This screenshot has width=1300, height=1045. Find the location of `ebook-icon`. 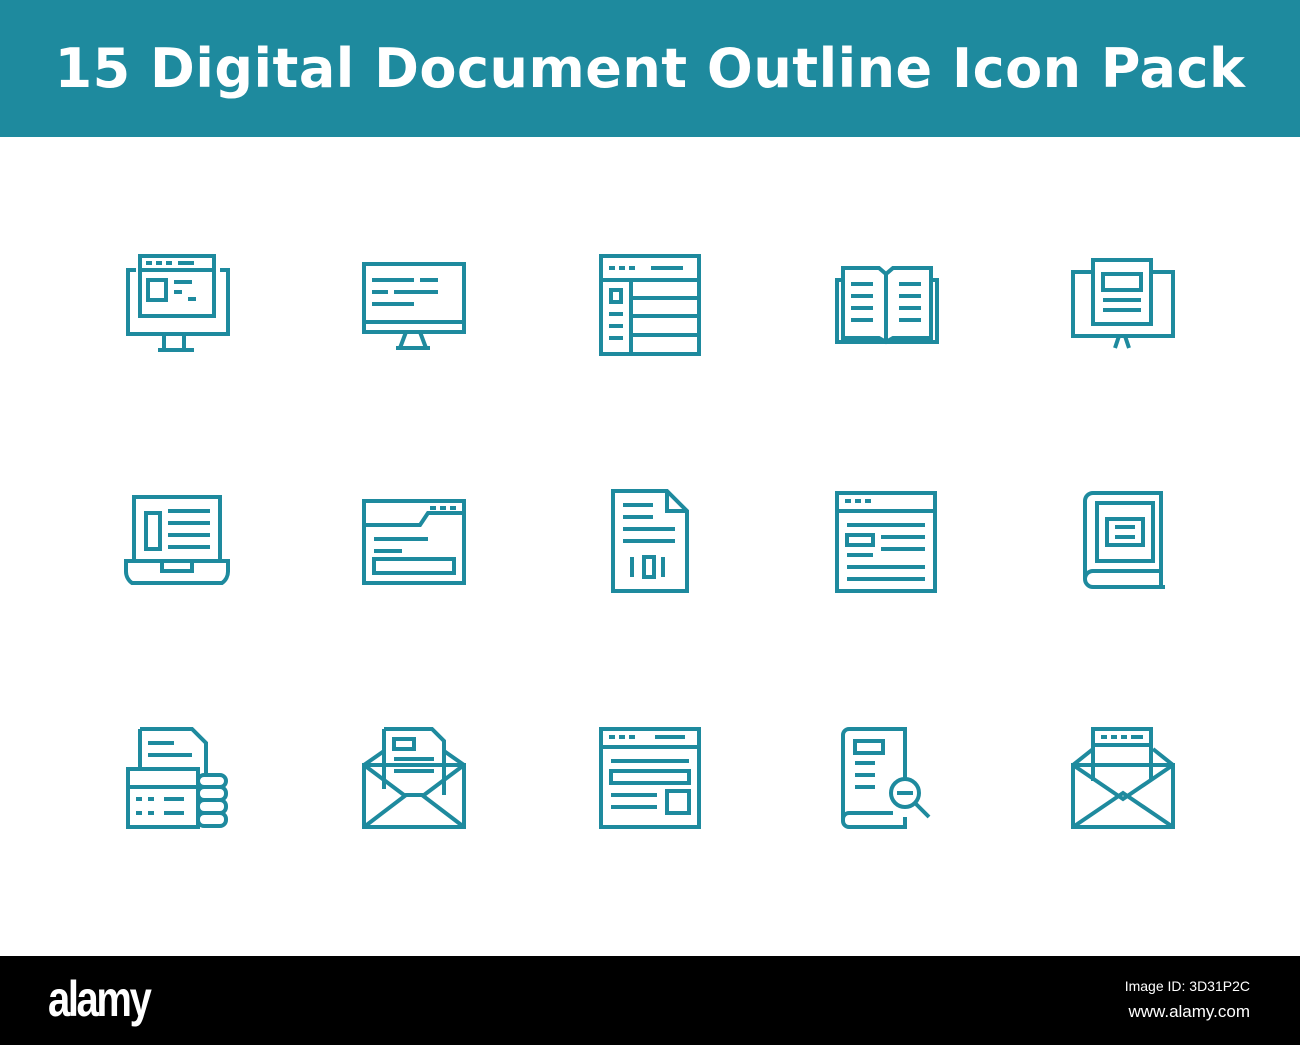

ebook-icon is located at coordinates (1122, 542).